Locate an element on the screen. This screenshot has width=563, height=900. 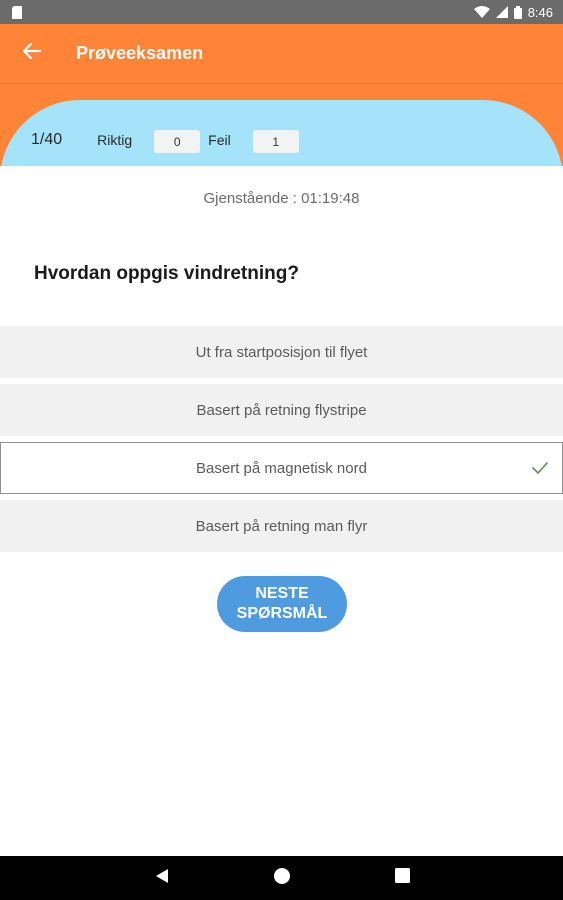
system-nav-bar is located at coordinates (281, 878).